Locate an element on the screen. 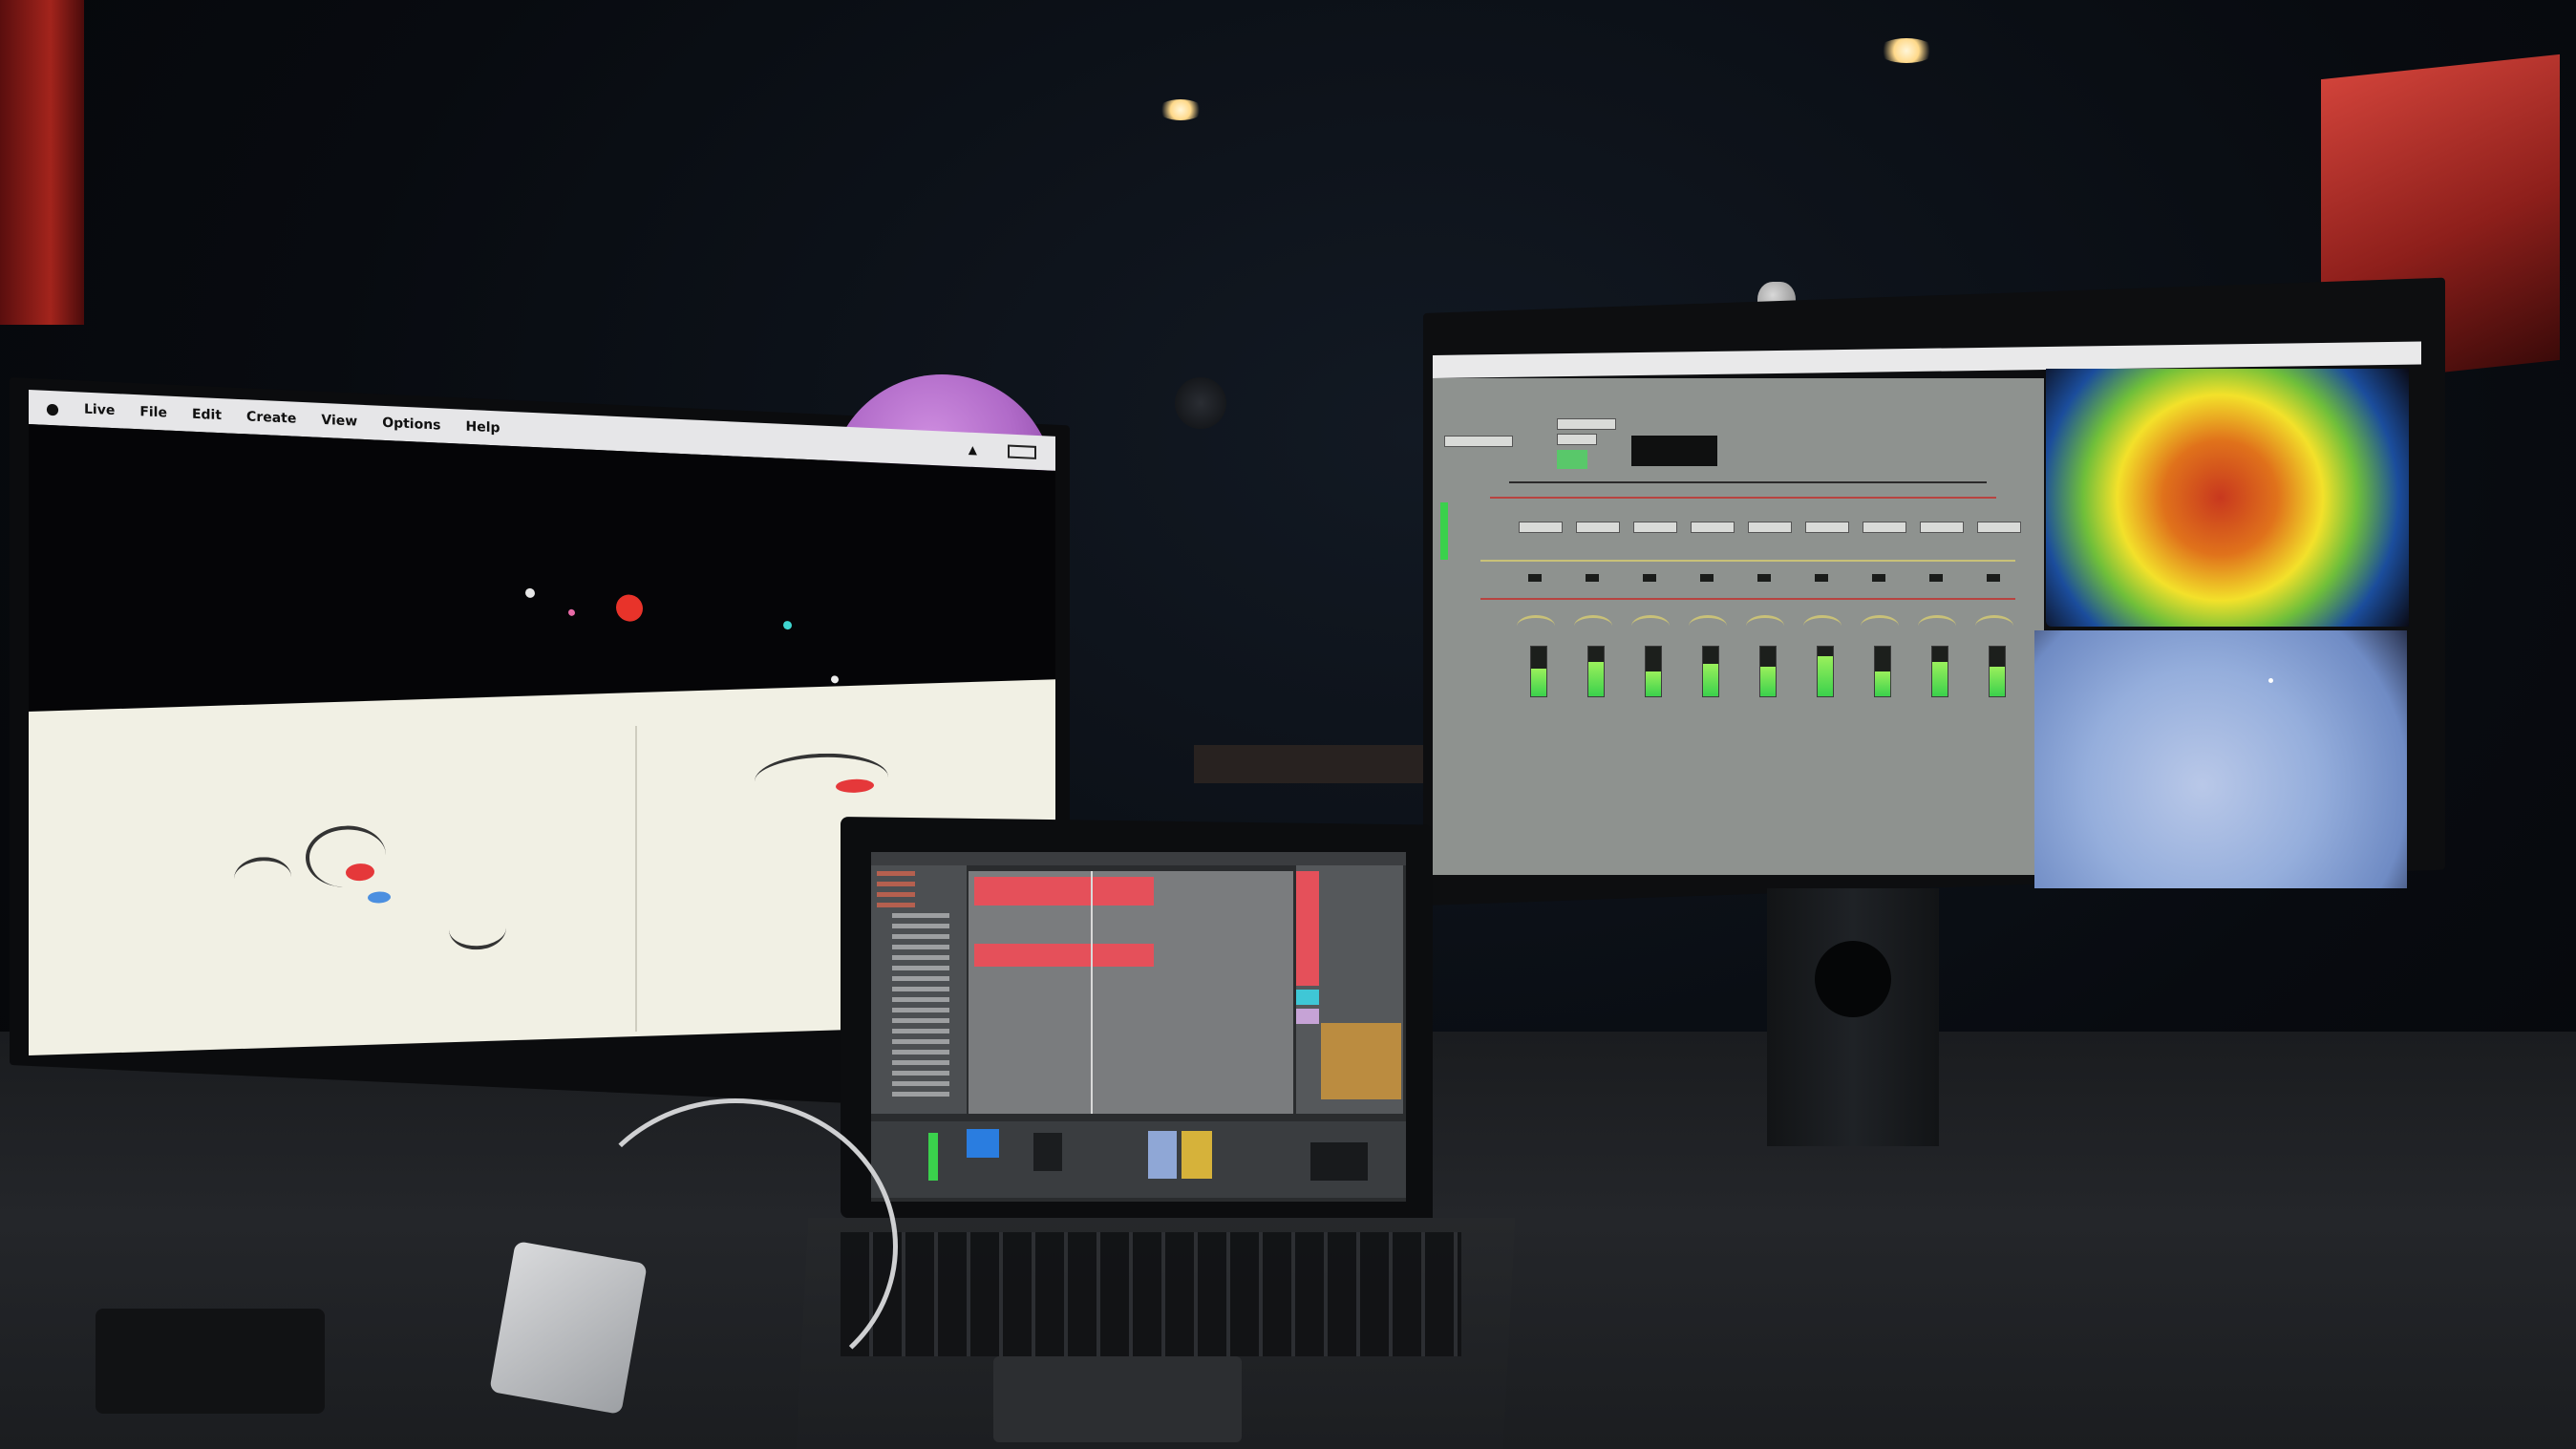  ableton-mixer is located at coordinates (1349, 989).